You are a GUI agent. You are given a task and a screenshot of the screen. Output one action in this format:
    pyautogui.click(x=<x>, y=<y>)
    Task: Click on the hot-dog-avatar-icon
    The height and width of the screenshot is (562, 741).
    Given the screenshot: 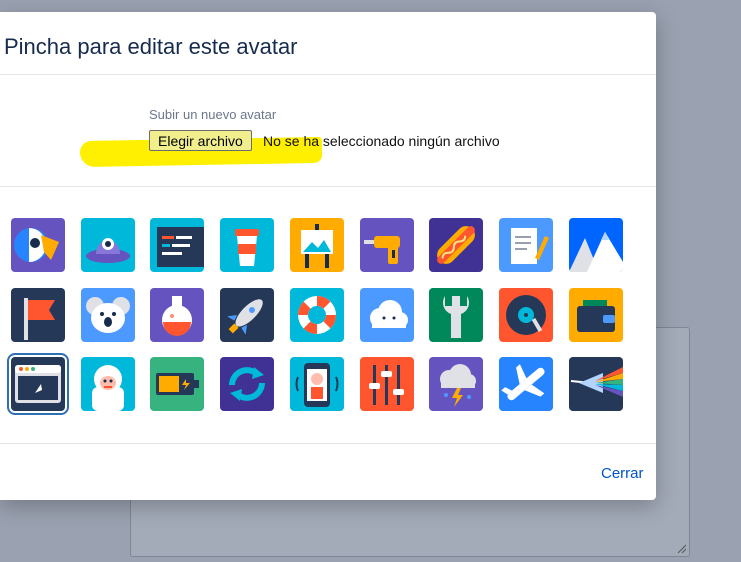 What is the action you would take?
    pyautogui.click(x=456, y=245)
    